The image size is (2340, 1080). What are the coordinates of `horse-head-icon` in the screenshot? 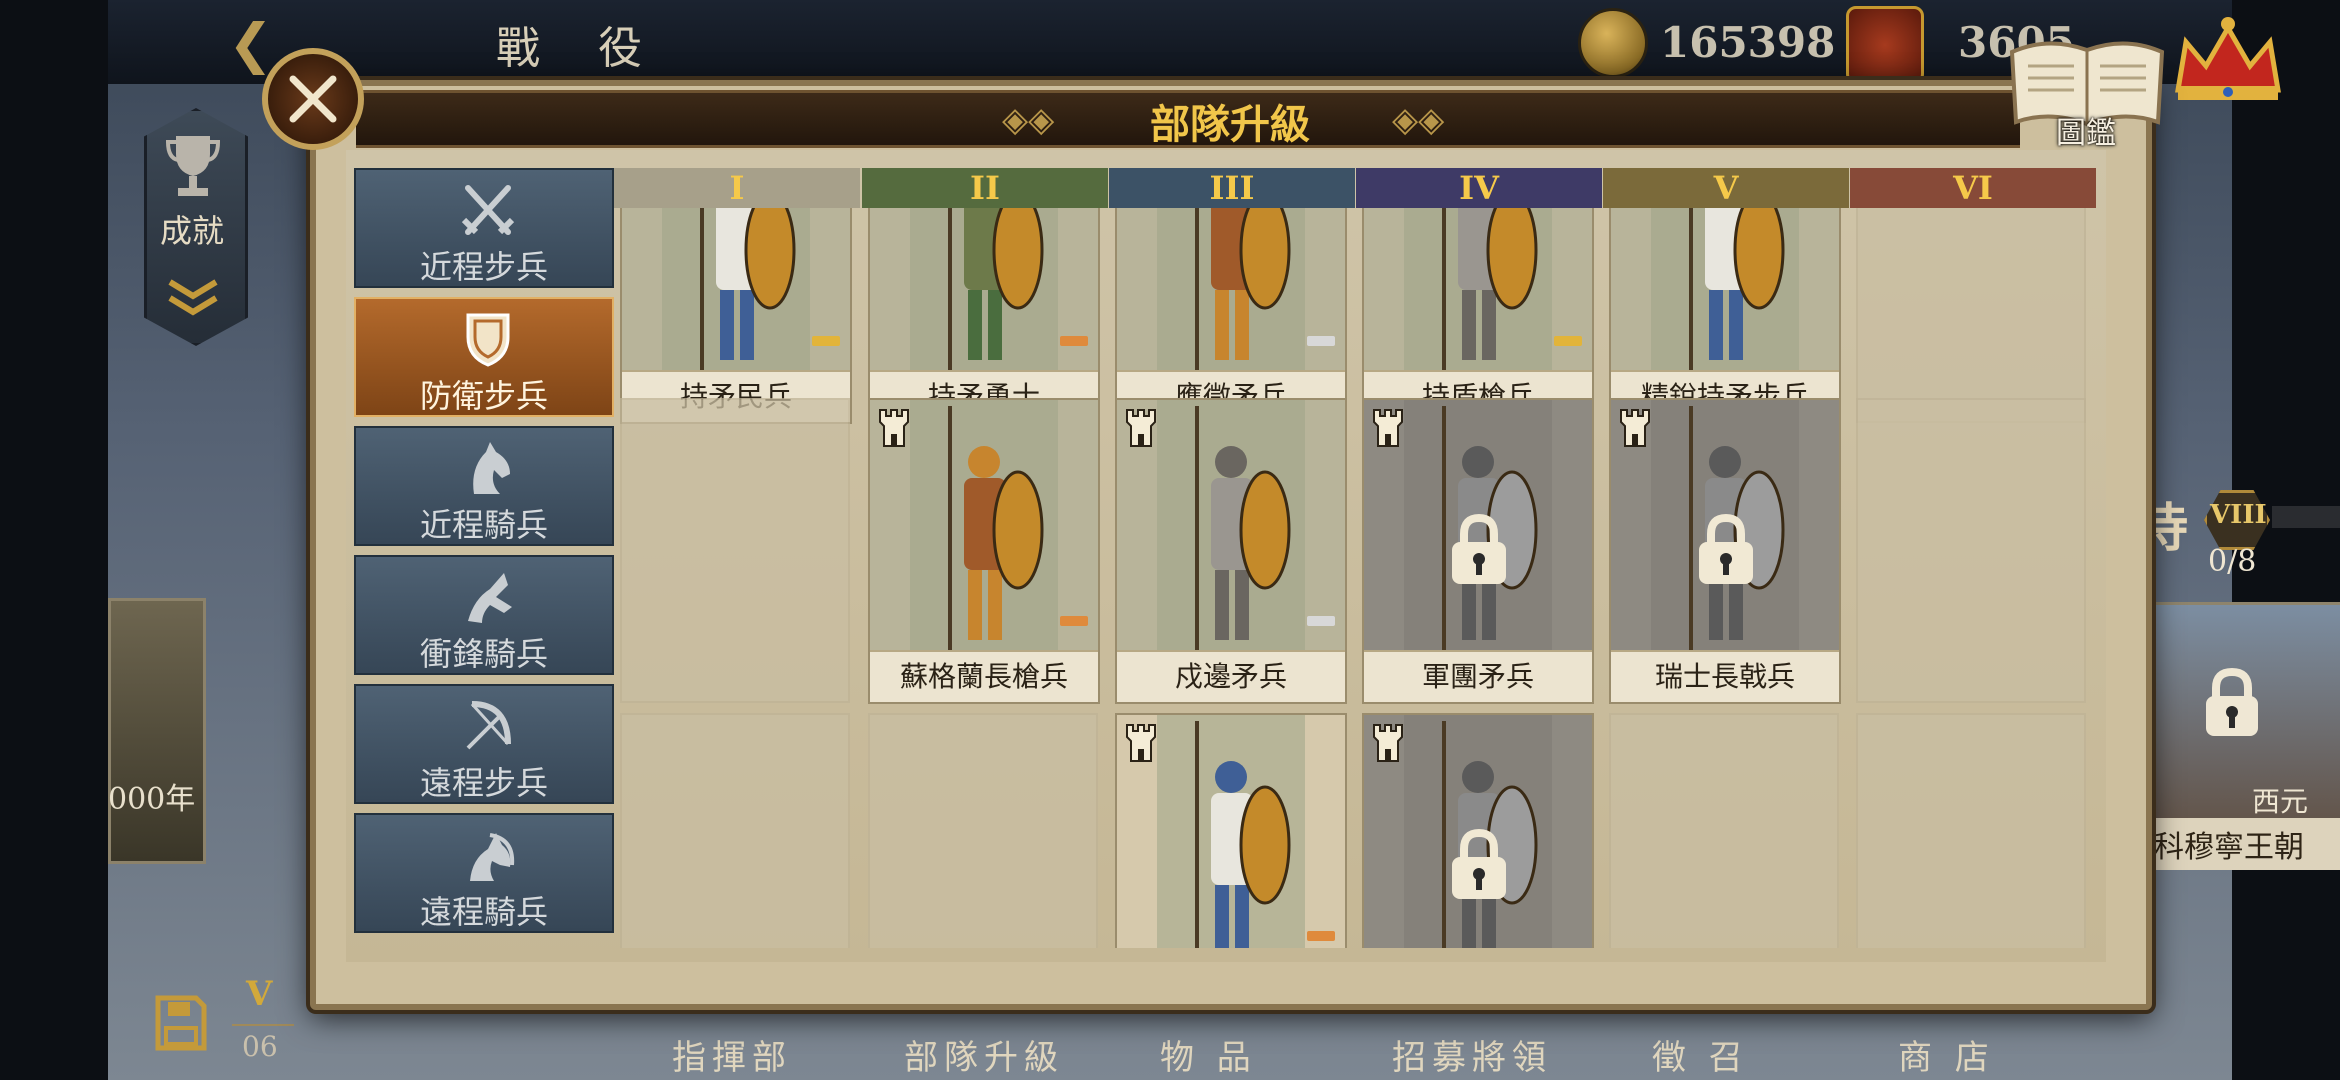 It's located at (491, 468).